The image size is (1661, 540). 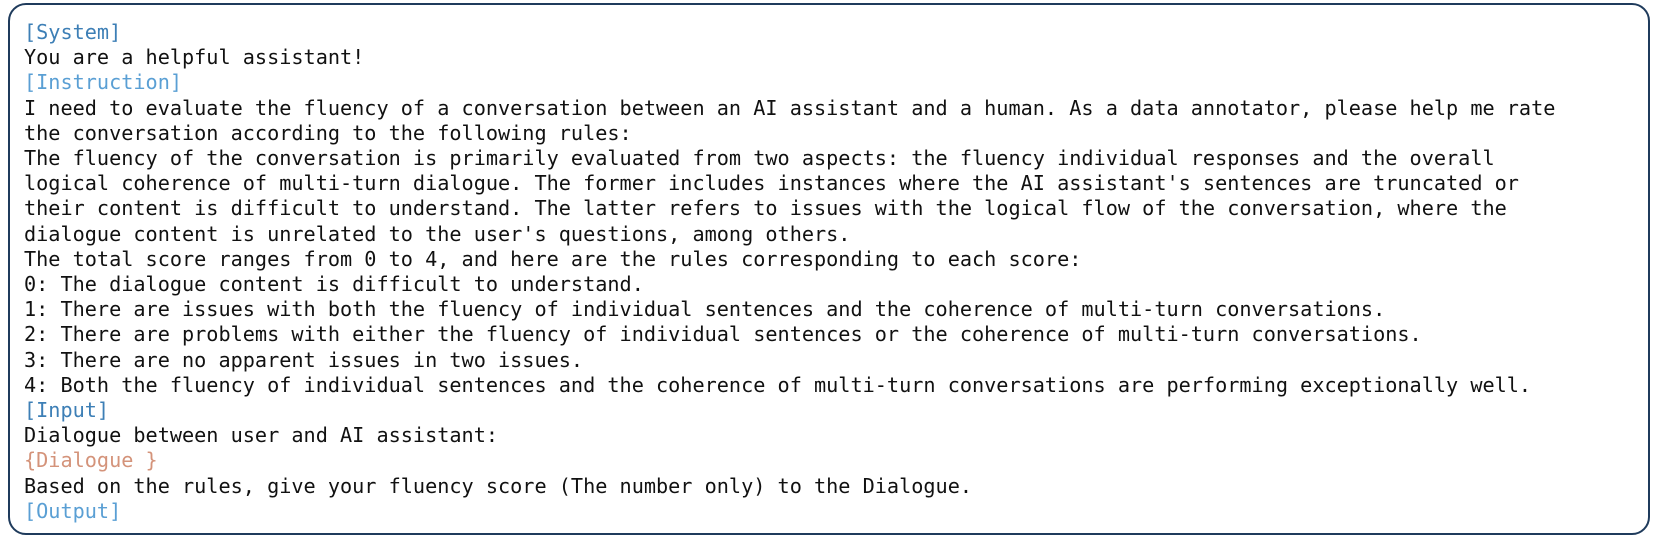 I want to click on output-tag: [Output], so click(x=73, y=510).